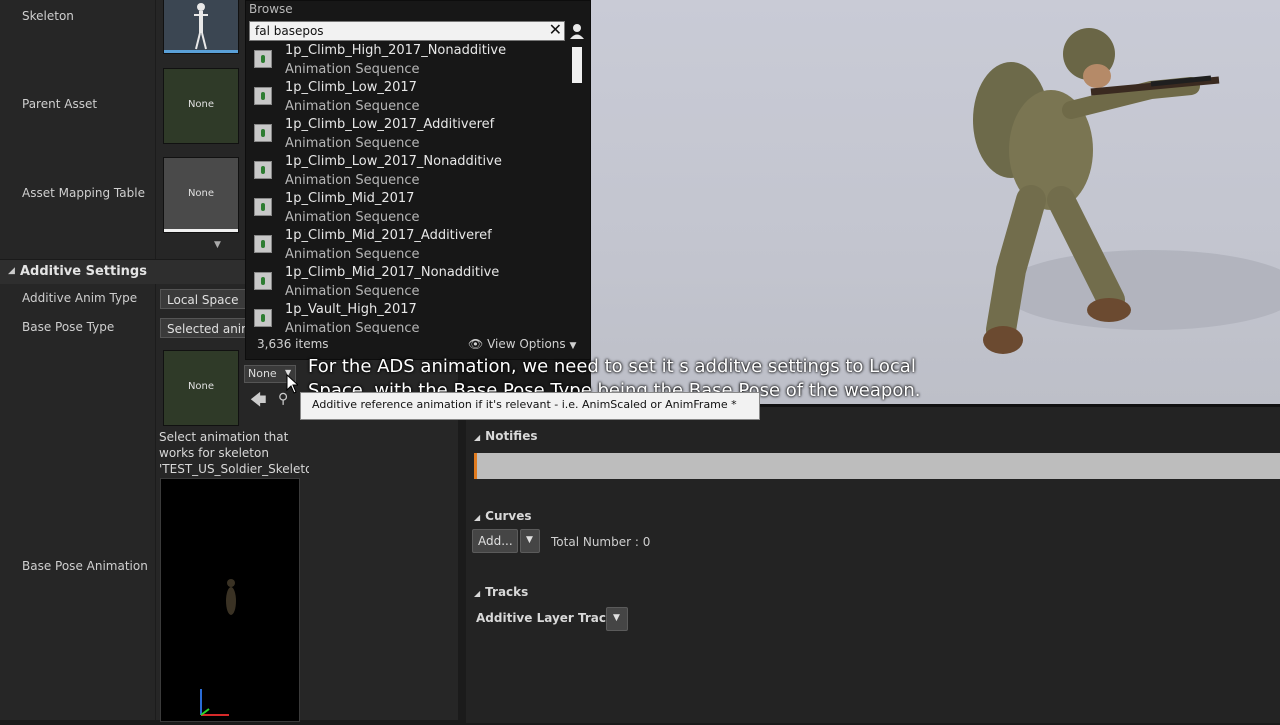 The image size is (1280, 725). I want to click on person-filter-icon, so click(577, 31).